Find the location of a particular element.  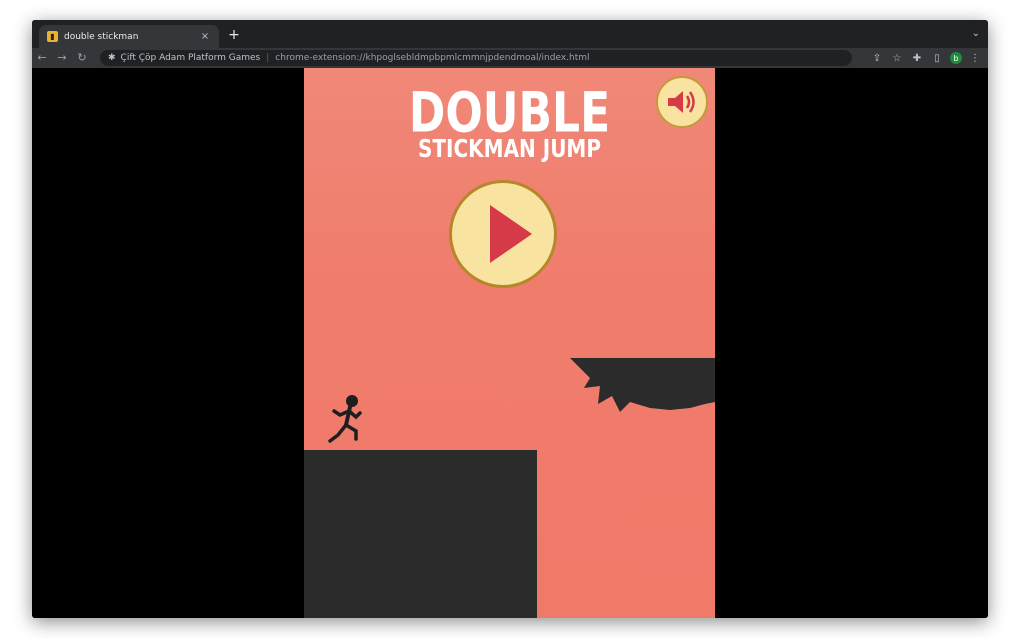

speaker-icon is located at coordinates (681, 102).